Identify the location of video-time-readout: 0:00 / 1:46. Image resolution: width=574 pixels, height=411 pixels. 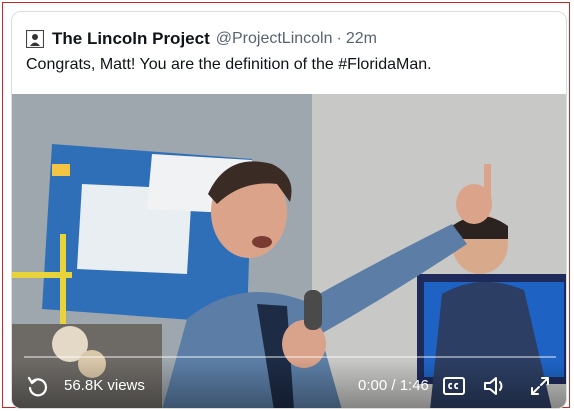
(393, 385).